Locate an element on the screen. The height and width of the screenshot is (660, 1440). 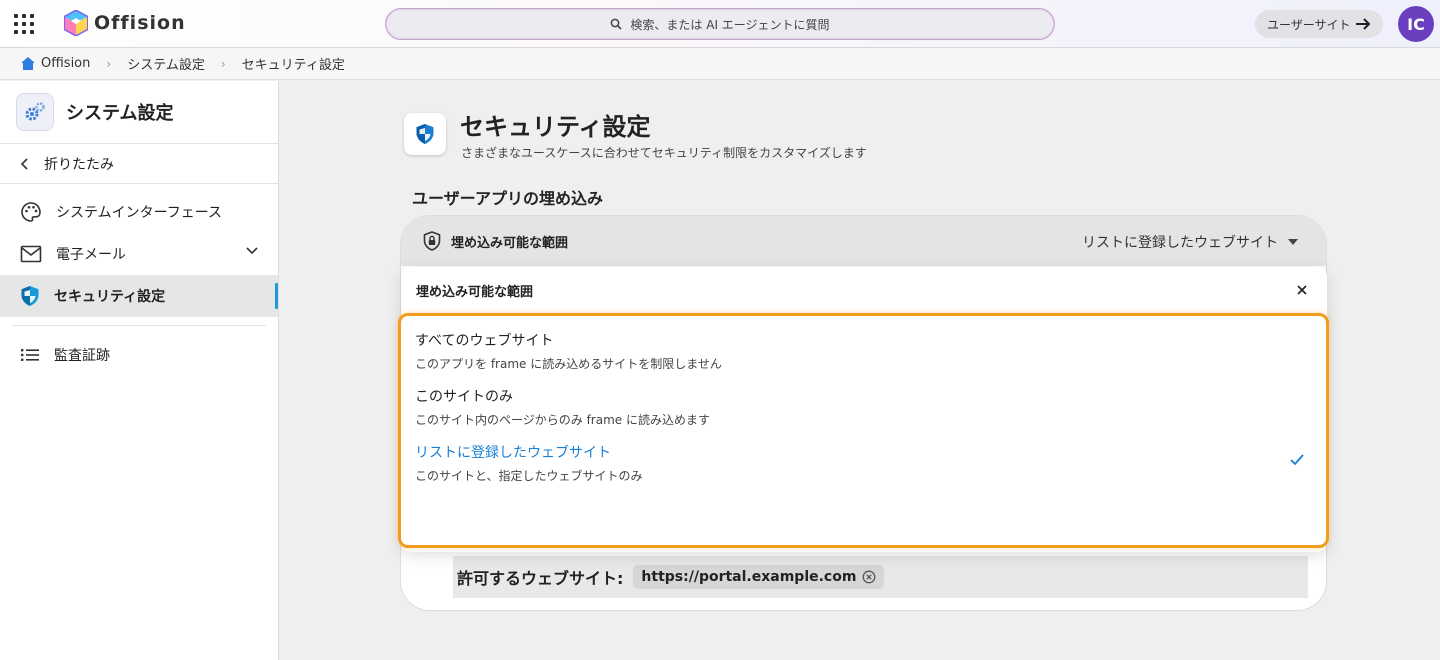
embed-scope-label: 埋め込み可能な範囲 is located at coordinates (510, 243).